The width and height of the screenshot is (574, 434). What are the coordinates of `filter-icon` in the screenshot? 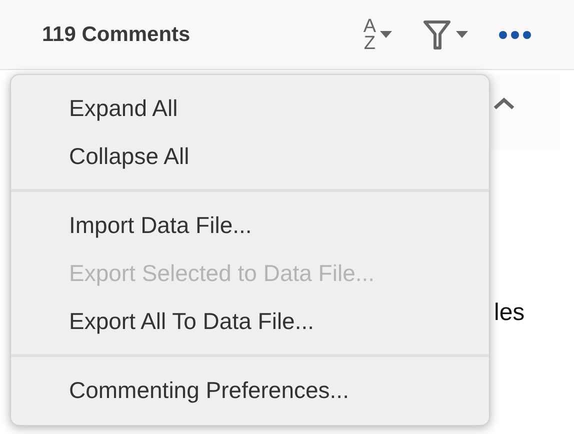 It's located at (437, 35).